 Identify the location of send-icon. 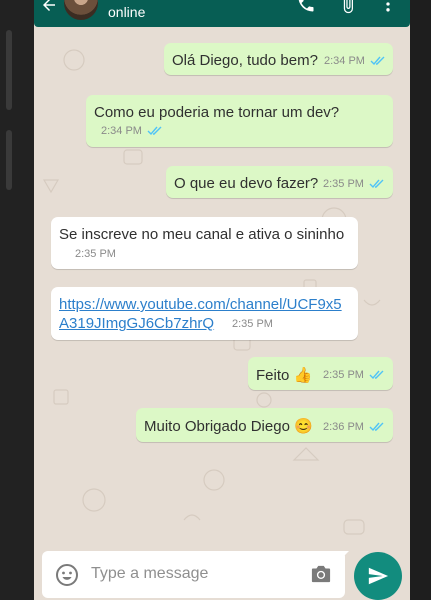
(378, 576).